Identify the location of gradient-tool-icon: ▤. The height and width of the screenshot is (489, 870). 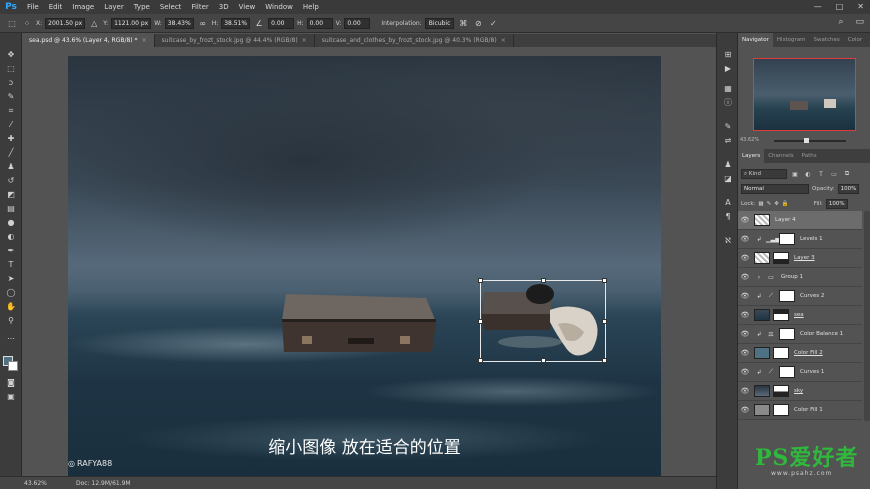
(11, 209).